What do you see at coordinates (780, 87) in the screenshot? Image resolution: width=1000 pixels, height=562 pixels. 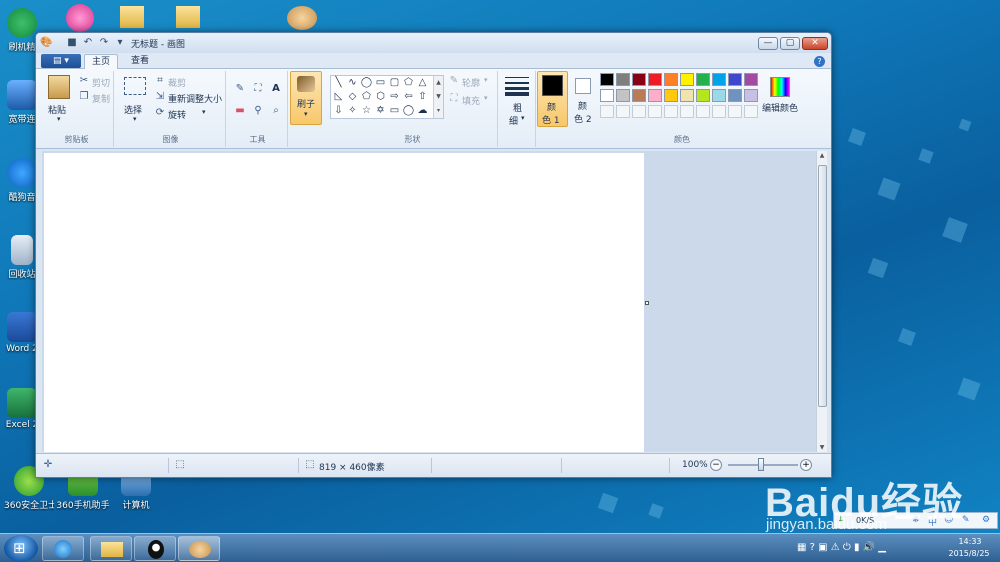 I see `edit-colors-icon` at bounding box center [780, 87].